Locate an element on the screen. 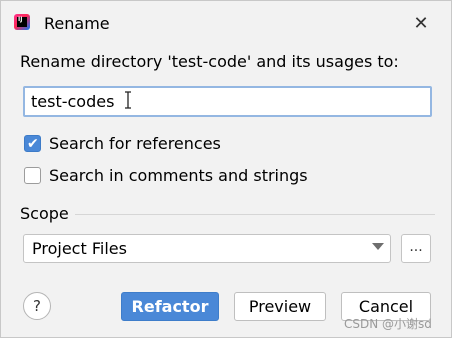  search-references-checkbox: ✔ is located at coordinates (32, 143).